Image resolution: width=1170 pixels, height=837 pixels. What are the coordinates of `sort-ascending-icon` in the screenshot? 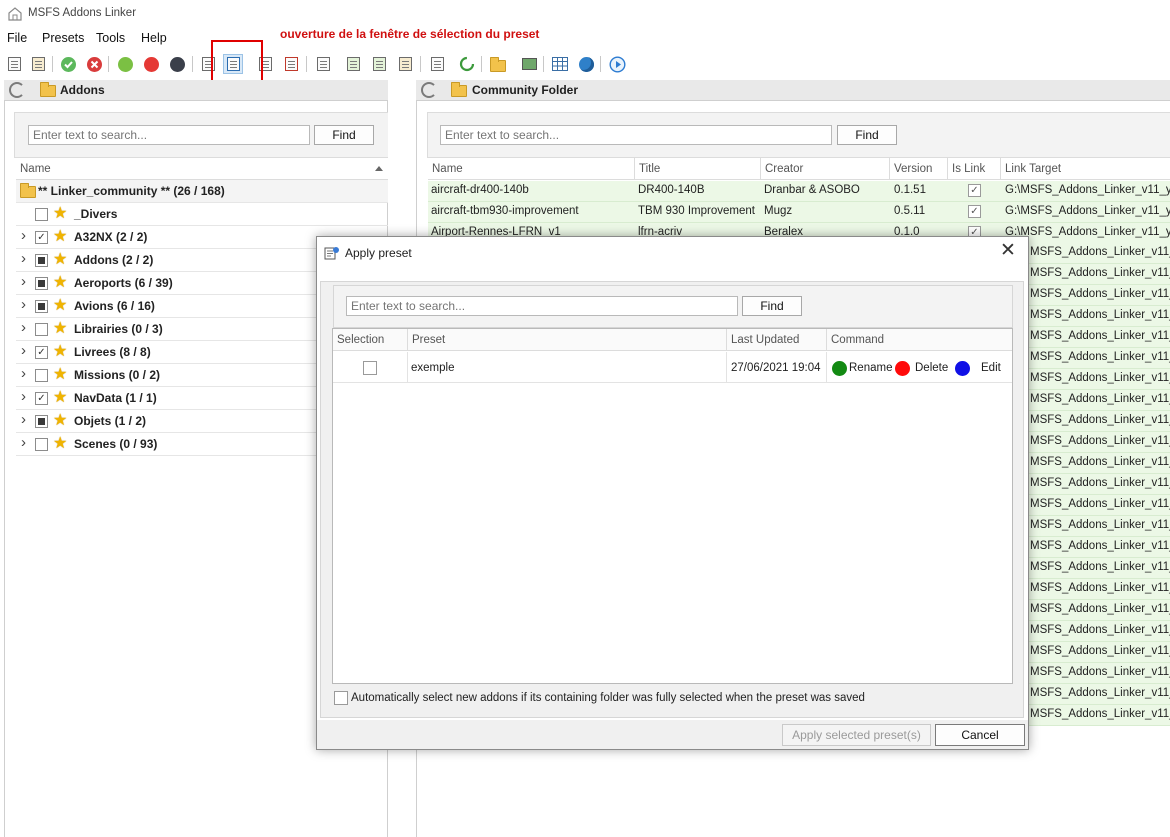 It's located at (379, 168).